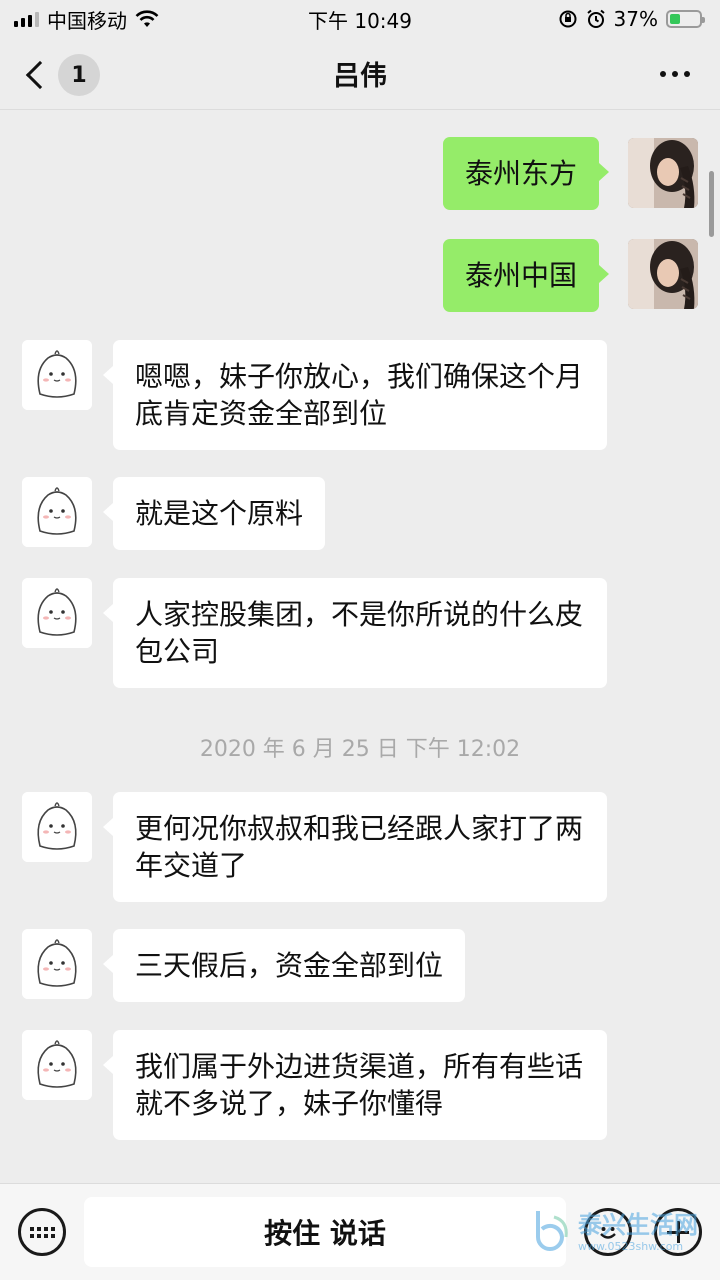 The image size is (720, 1280). Describe the element at coordinates (79, 75) in the screenshot. I see `unread-count-badge: 1` at that location.